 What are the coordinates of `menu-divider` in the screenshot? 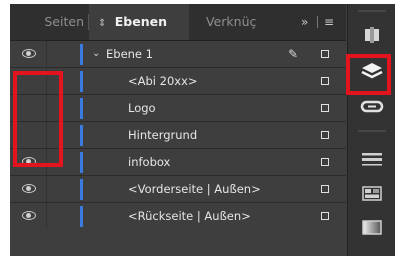 It's located at (317, 22).